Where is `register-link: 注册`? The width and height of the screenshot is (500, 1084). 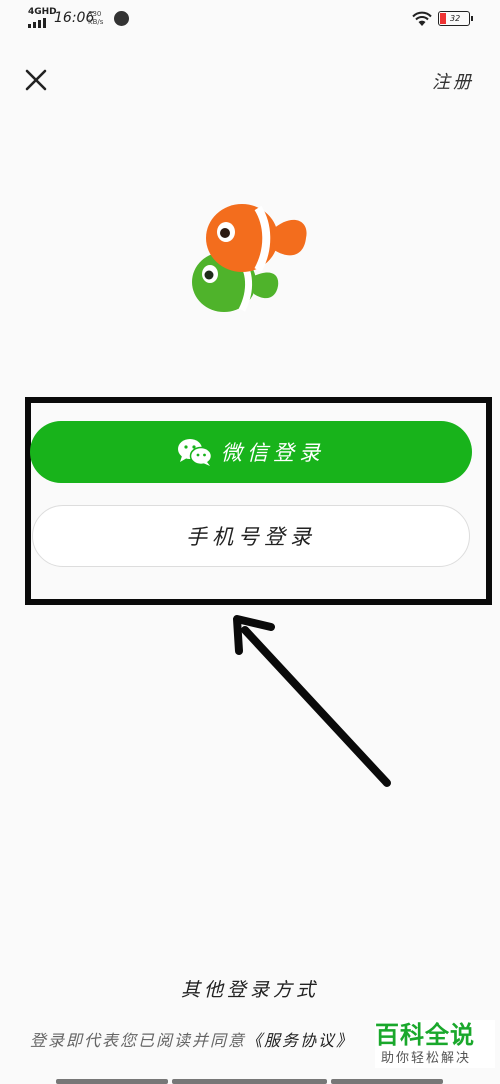
register-link: 注册 is located at coordinates (453, 81).